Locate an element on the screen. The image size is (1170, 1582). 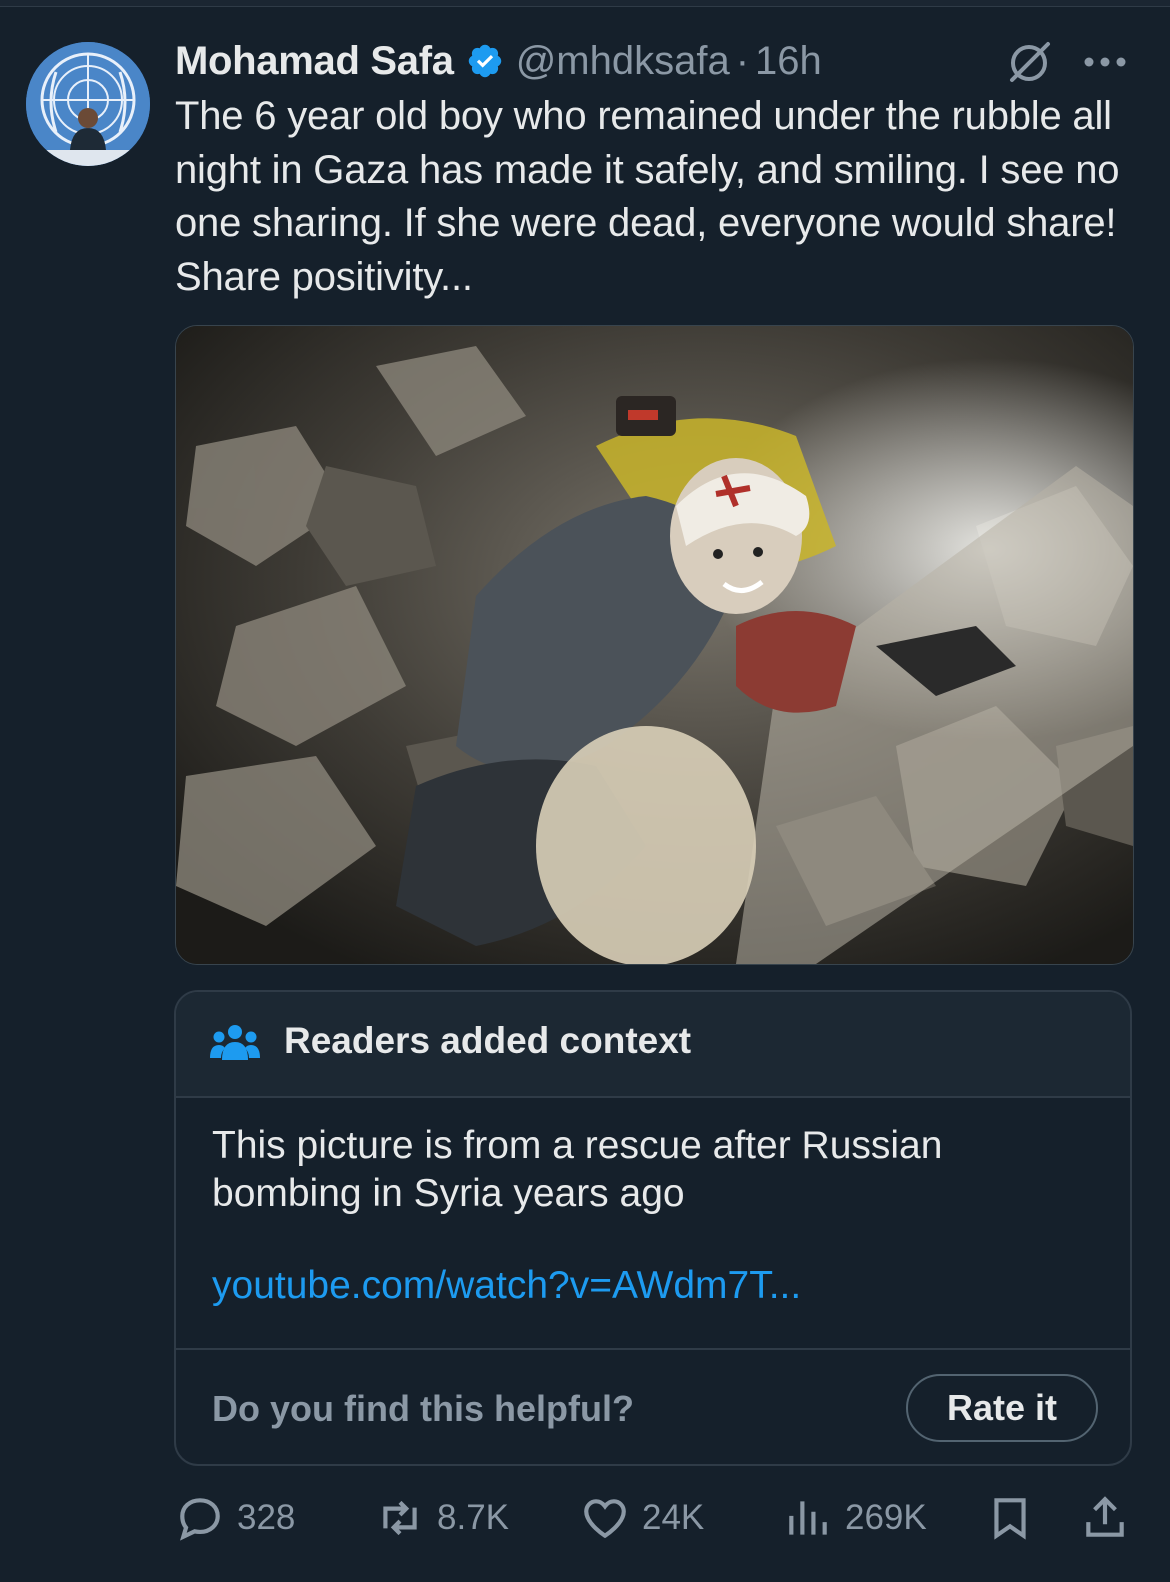
author-avatar is located at coordinates (88, 104).